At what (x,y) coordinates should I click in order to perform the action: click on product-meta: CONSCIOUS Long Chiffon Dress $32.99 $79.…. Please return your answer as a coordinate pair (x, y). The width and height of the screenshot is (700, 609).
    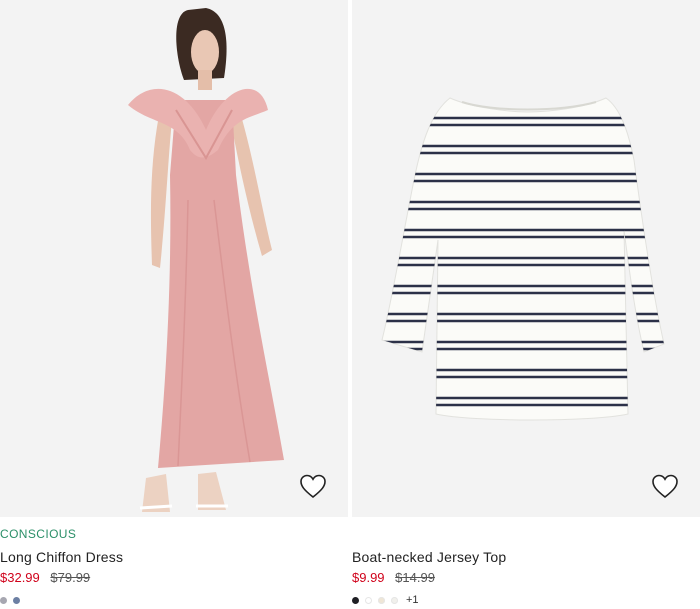
    Looking at the image, I should click on (174, 563).